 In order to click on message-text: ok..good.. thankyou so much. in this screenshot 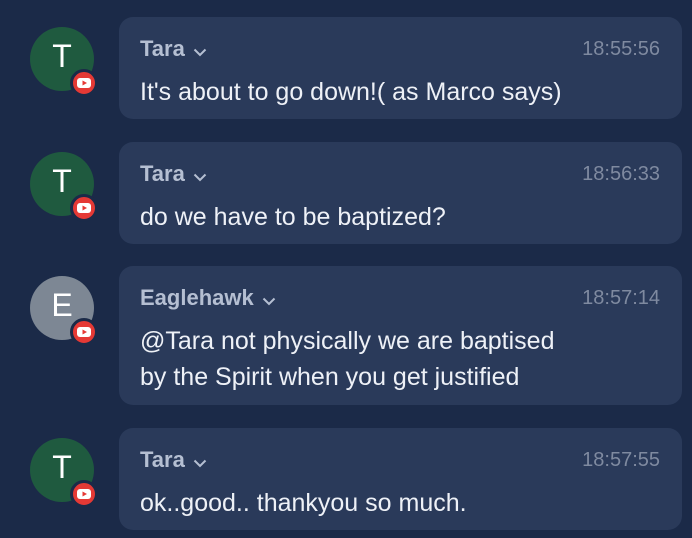, I will do `click(303, 503)`.